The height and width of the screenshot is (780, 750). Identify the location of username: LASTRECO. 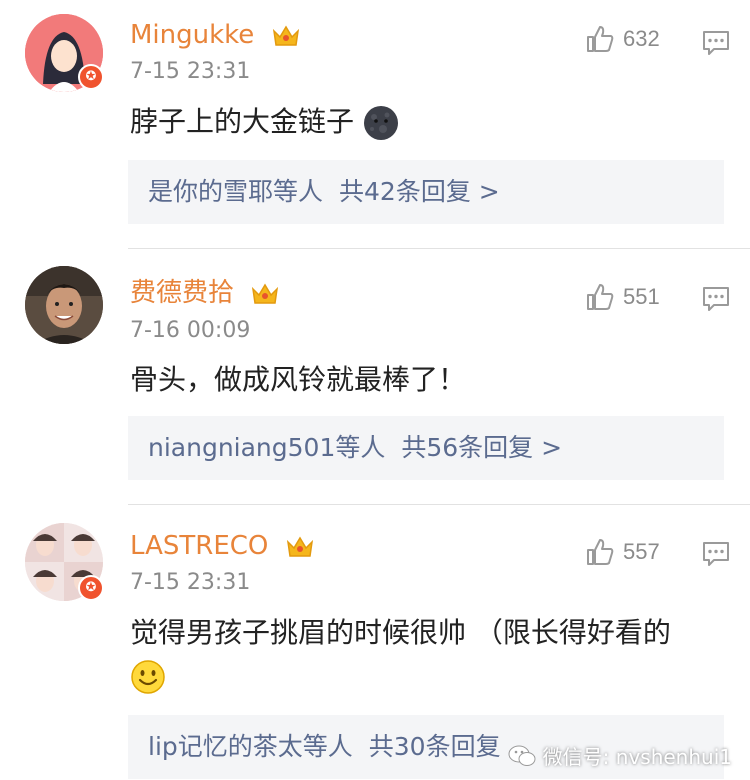
(222, 546).